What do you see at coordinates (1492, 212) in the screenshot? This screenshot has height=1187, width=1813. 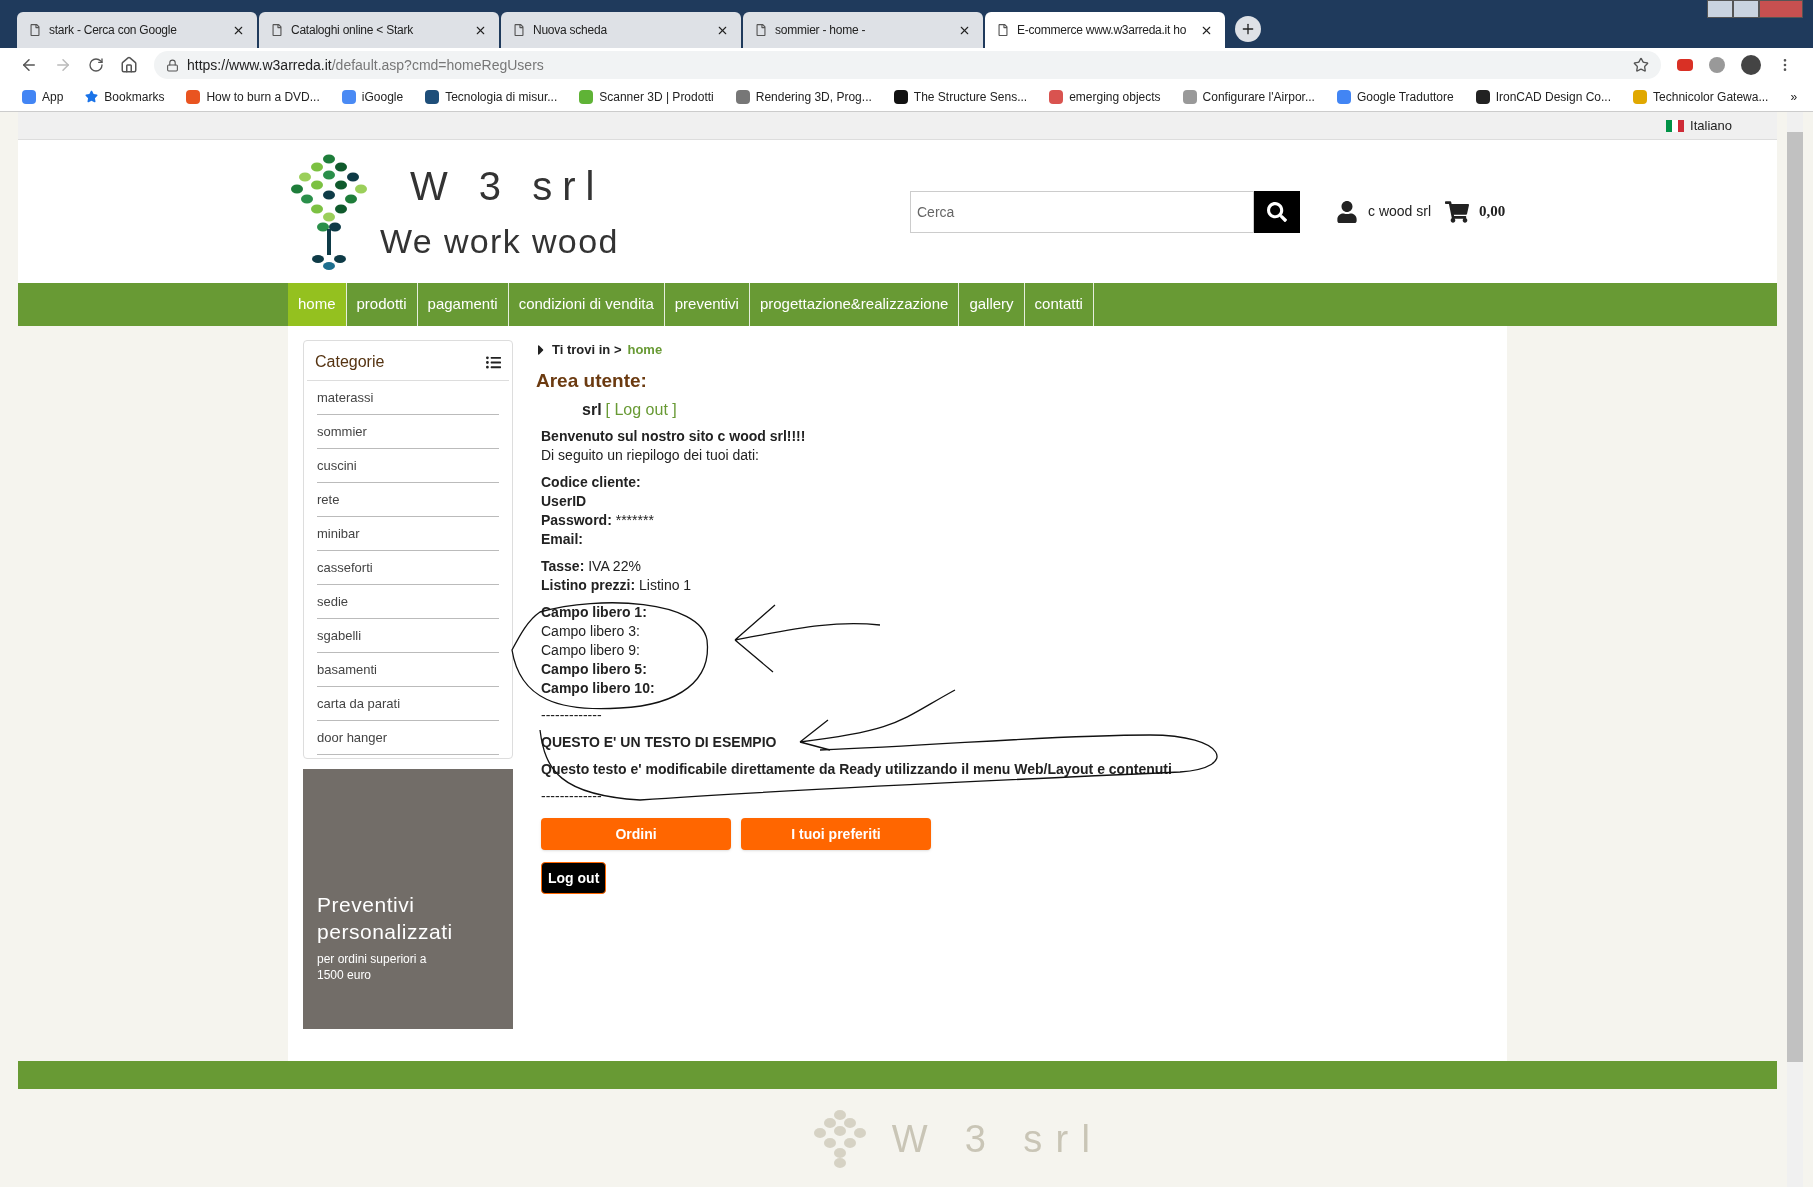 I see `cart-total: 0,00` at bounding box center [1492, 212].